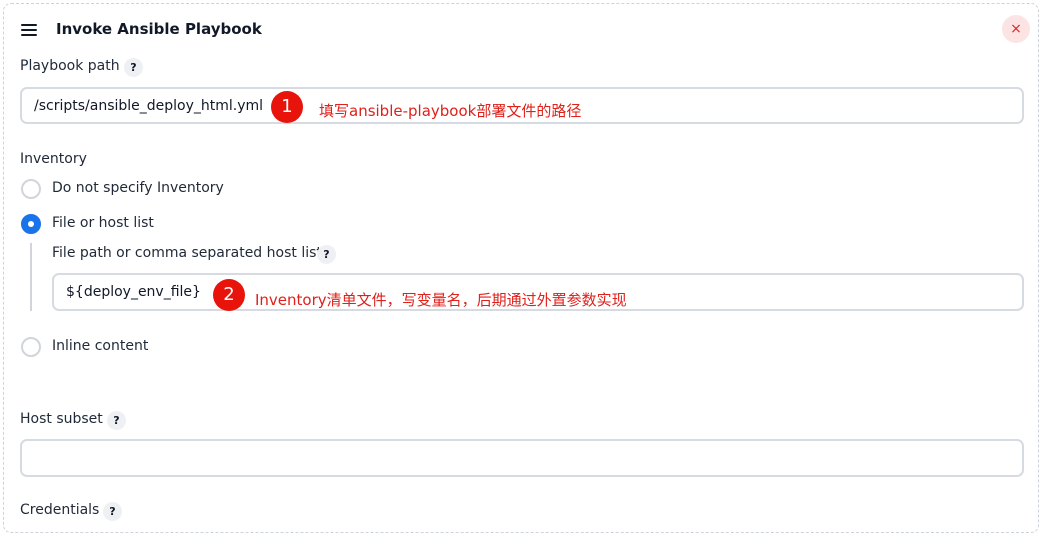  What do you see at coordinates (522, 458) in the screenshot?
I see `host-subset-input` at bounding box center [522, 458].